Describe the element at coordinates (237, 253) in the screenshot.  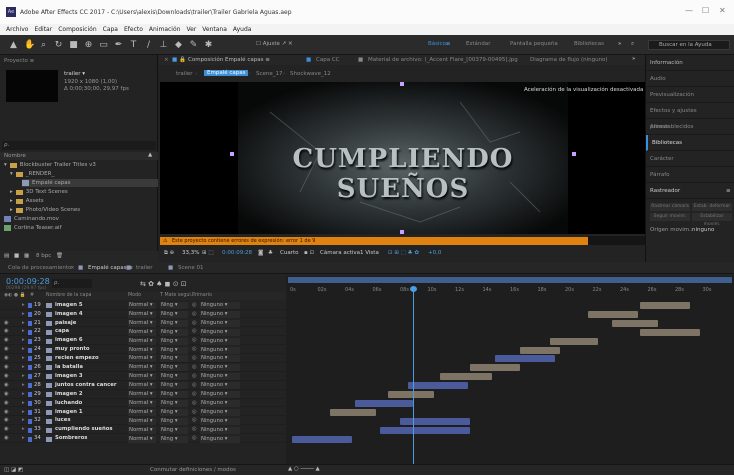
I see `viewer-timecode: 0:00:09:28` at that location.